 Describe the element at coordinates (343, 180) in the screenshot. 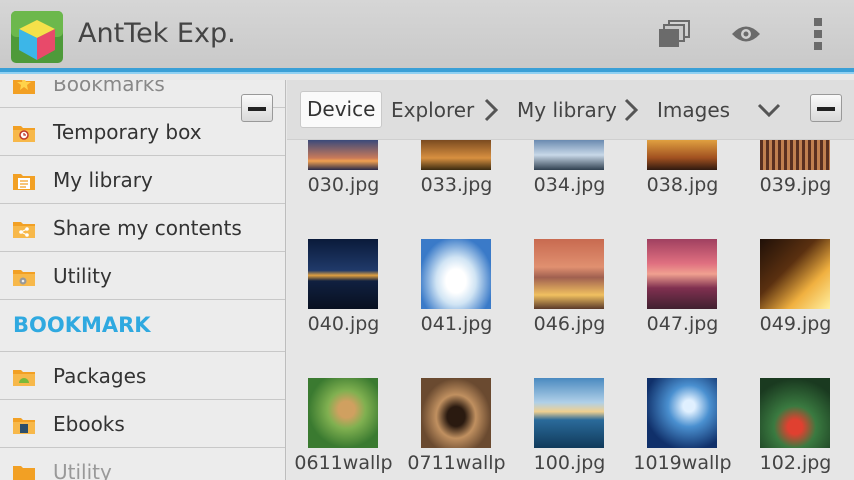

I see `file-tile: 030.jpg` at that location.